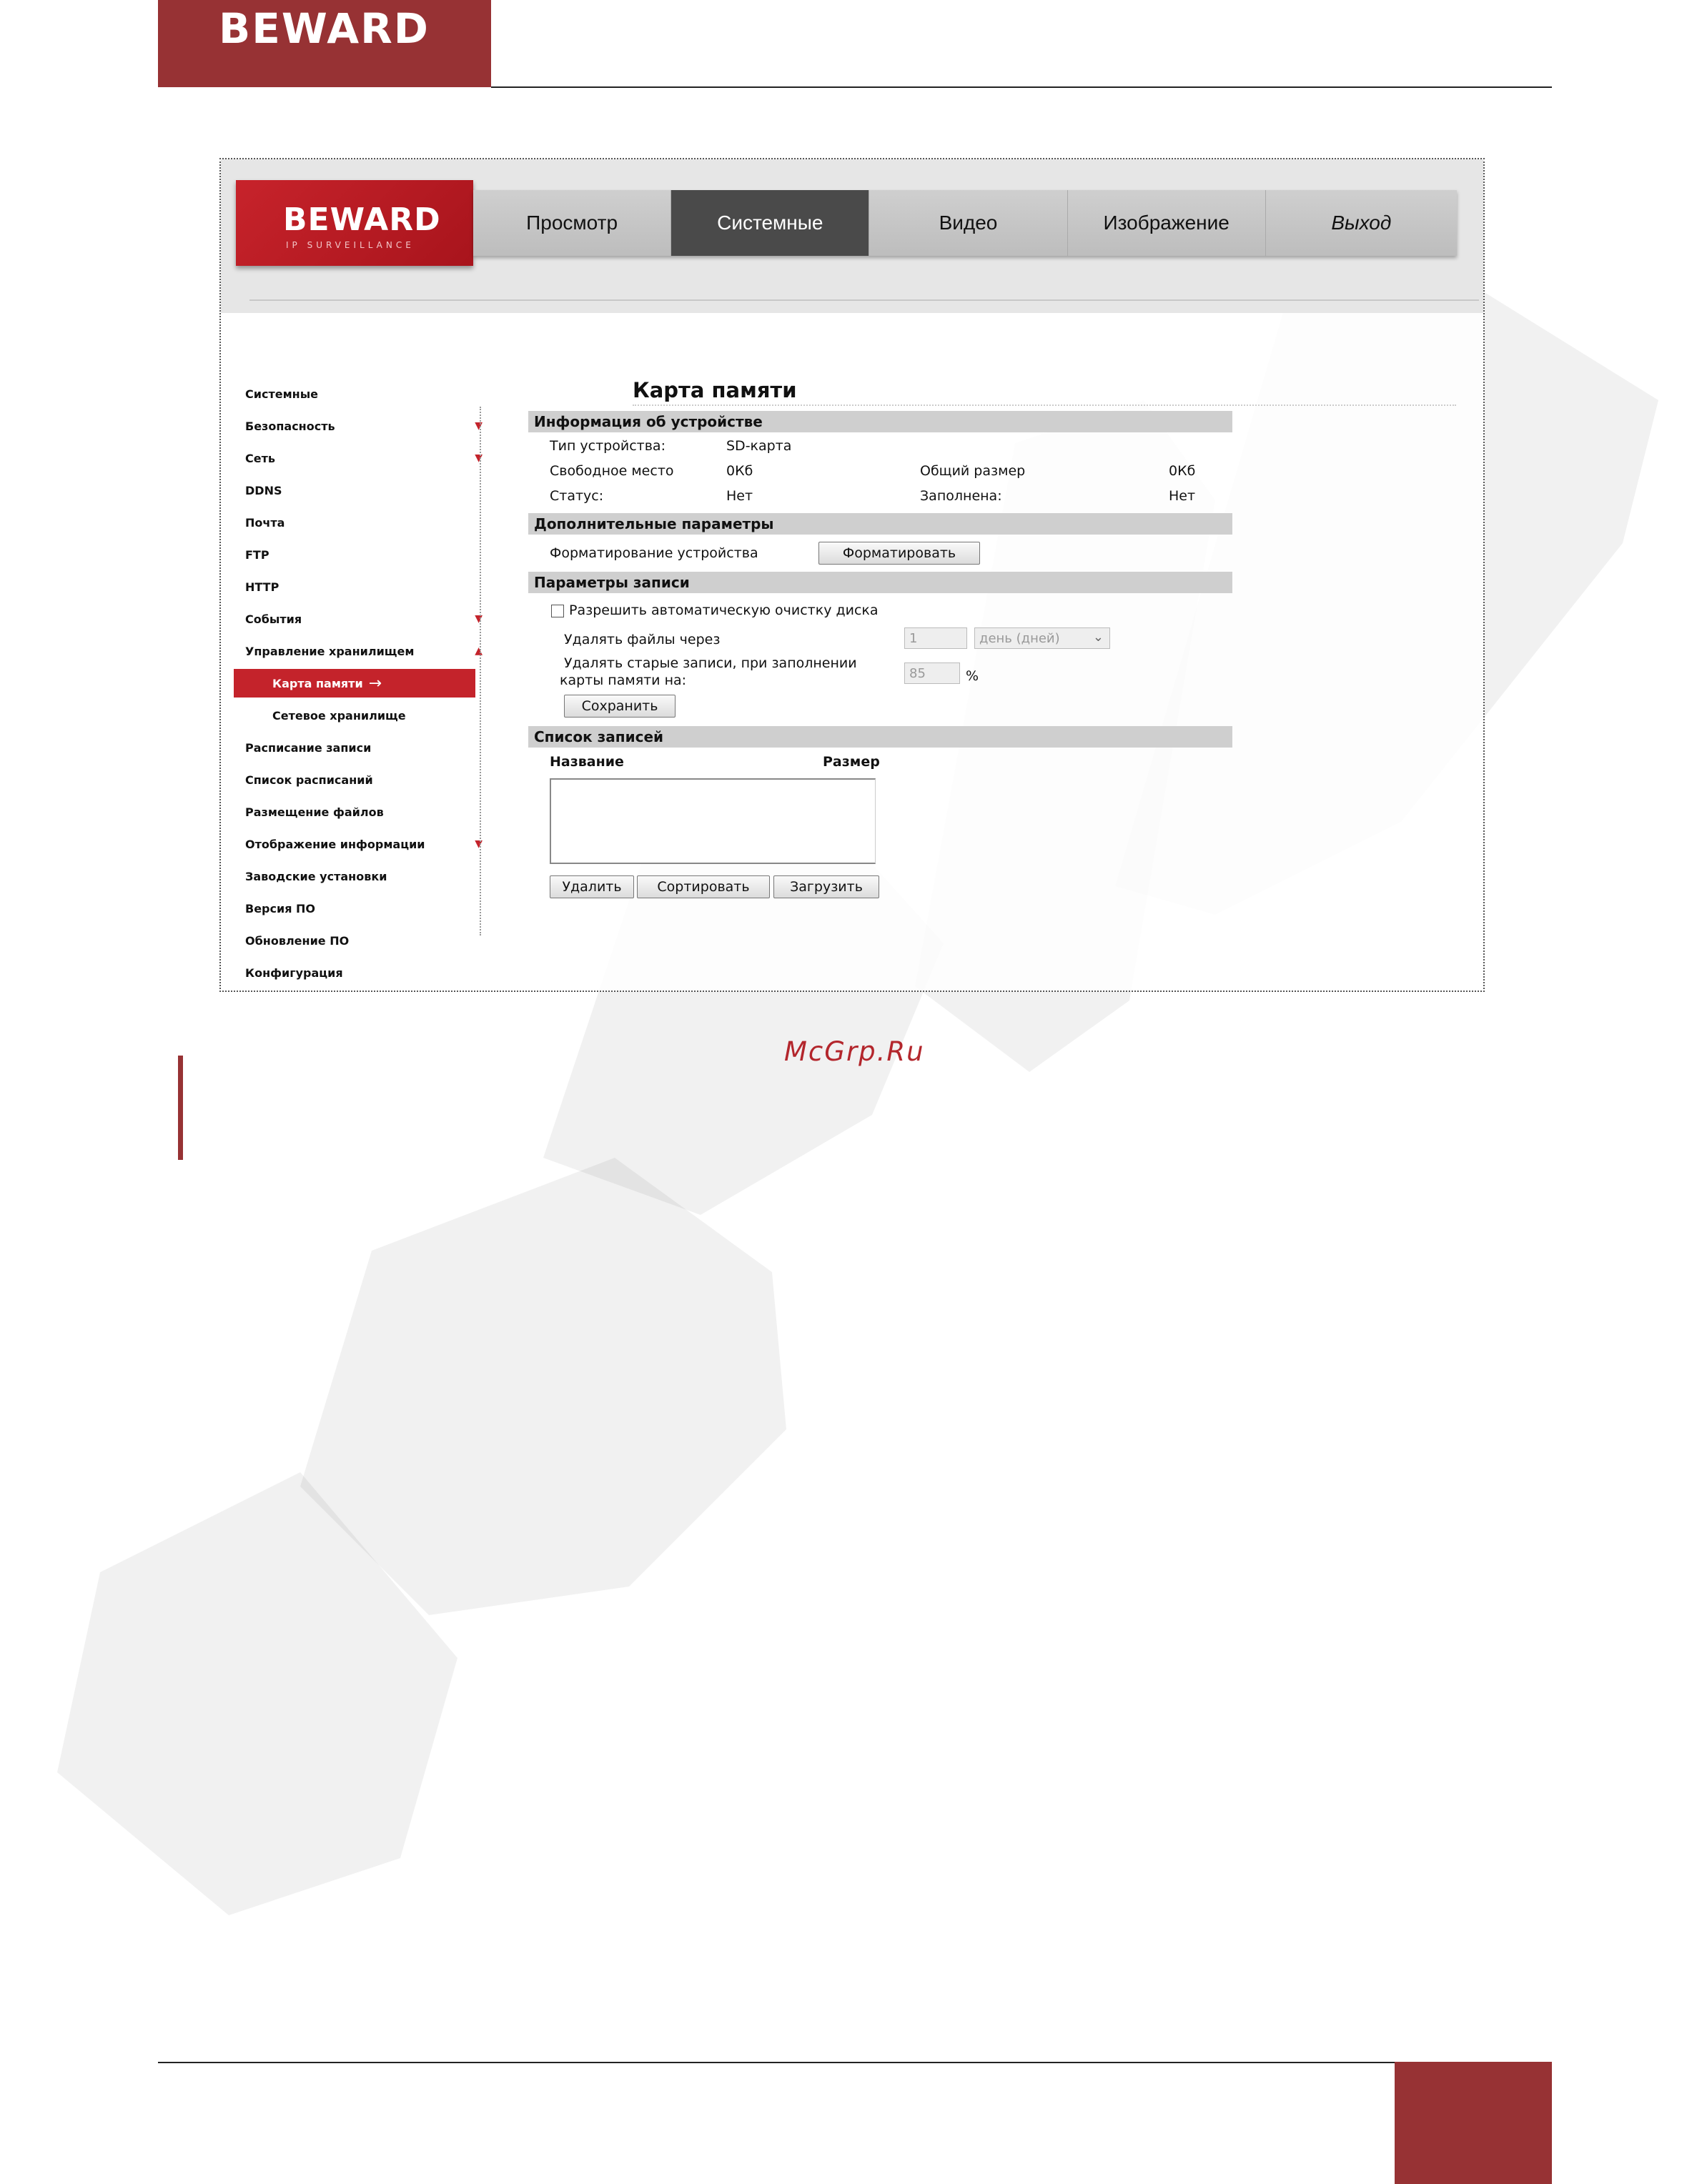 This screenshot has width=1702, height=2184. What do you see at coordinates (969, 223) in the screenshot?
I see `tab-video: Видео` at bounding box center [969, 223].